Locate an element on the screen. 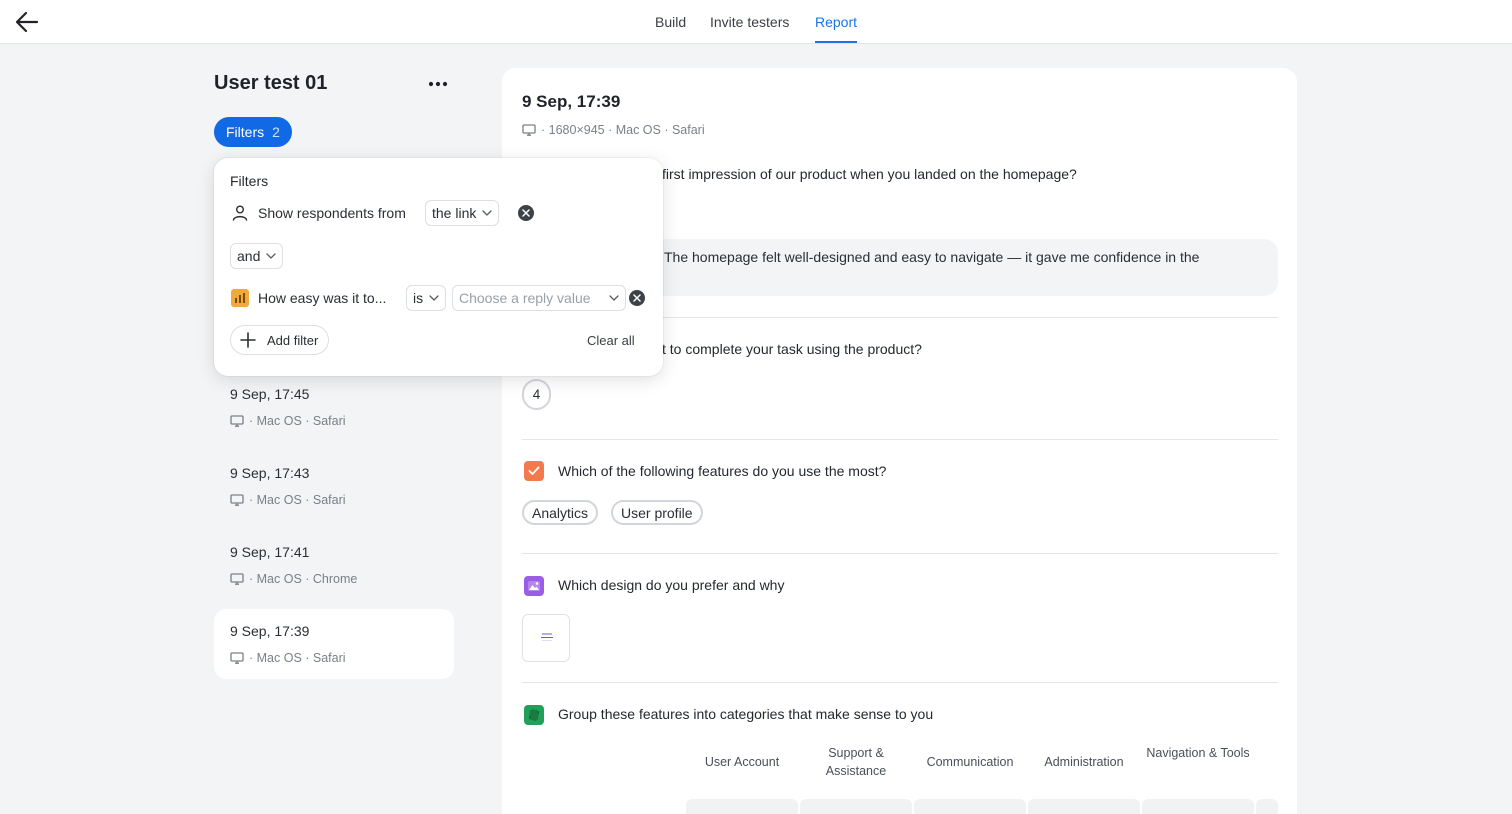 The height and width of the screenshot is (814, 1512). checkbox-icon is located at coordinates (534, 471).